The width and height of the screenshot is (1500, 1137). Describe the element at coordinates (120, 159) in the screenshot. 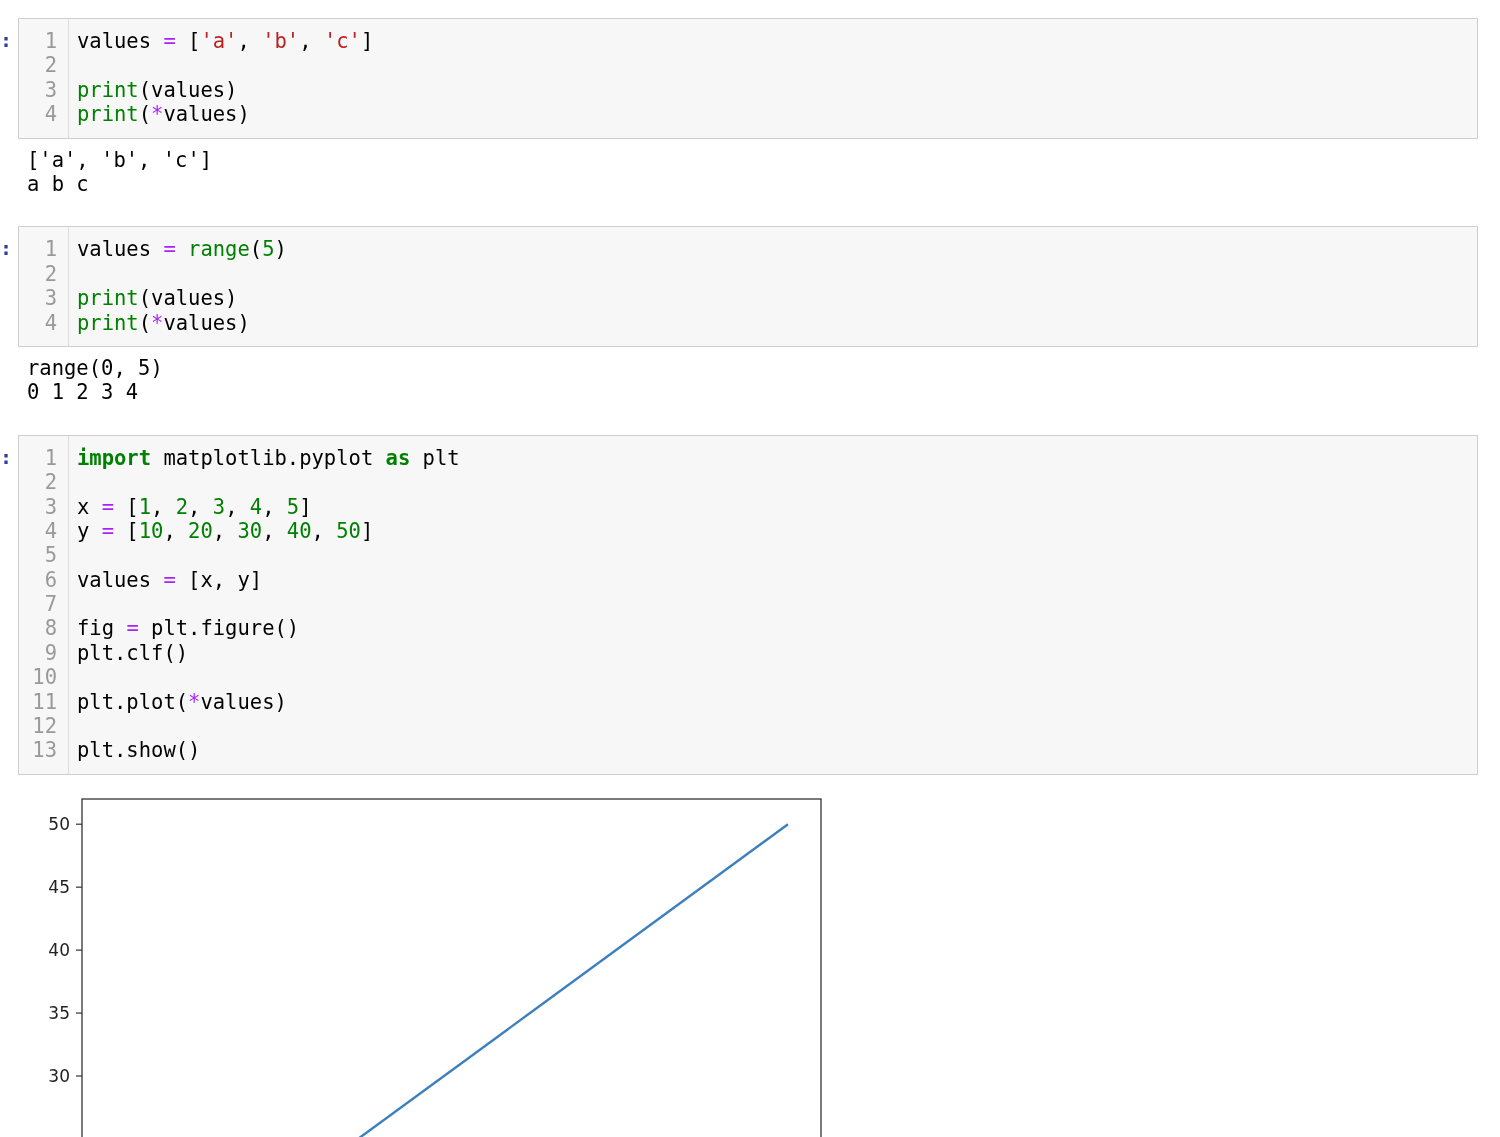

I see `output-line: ['a', 'b', 'c']` at that location.